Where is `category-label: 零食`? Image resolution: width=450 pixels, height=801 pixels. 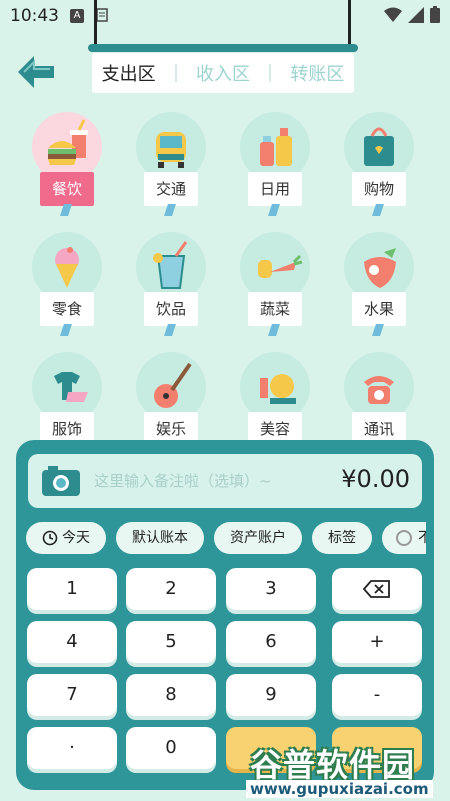 category-label: 零食 is located at coordinates (67, 309).